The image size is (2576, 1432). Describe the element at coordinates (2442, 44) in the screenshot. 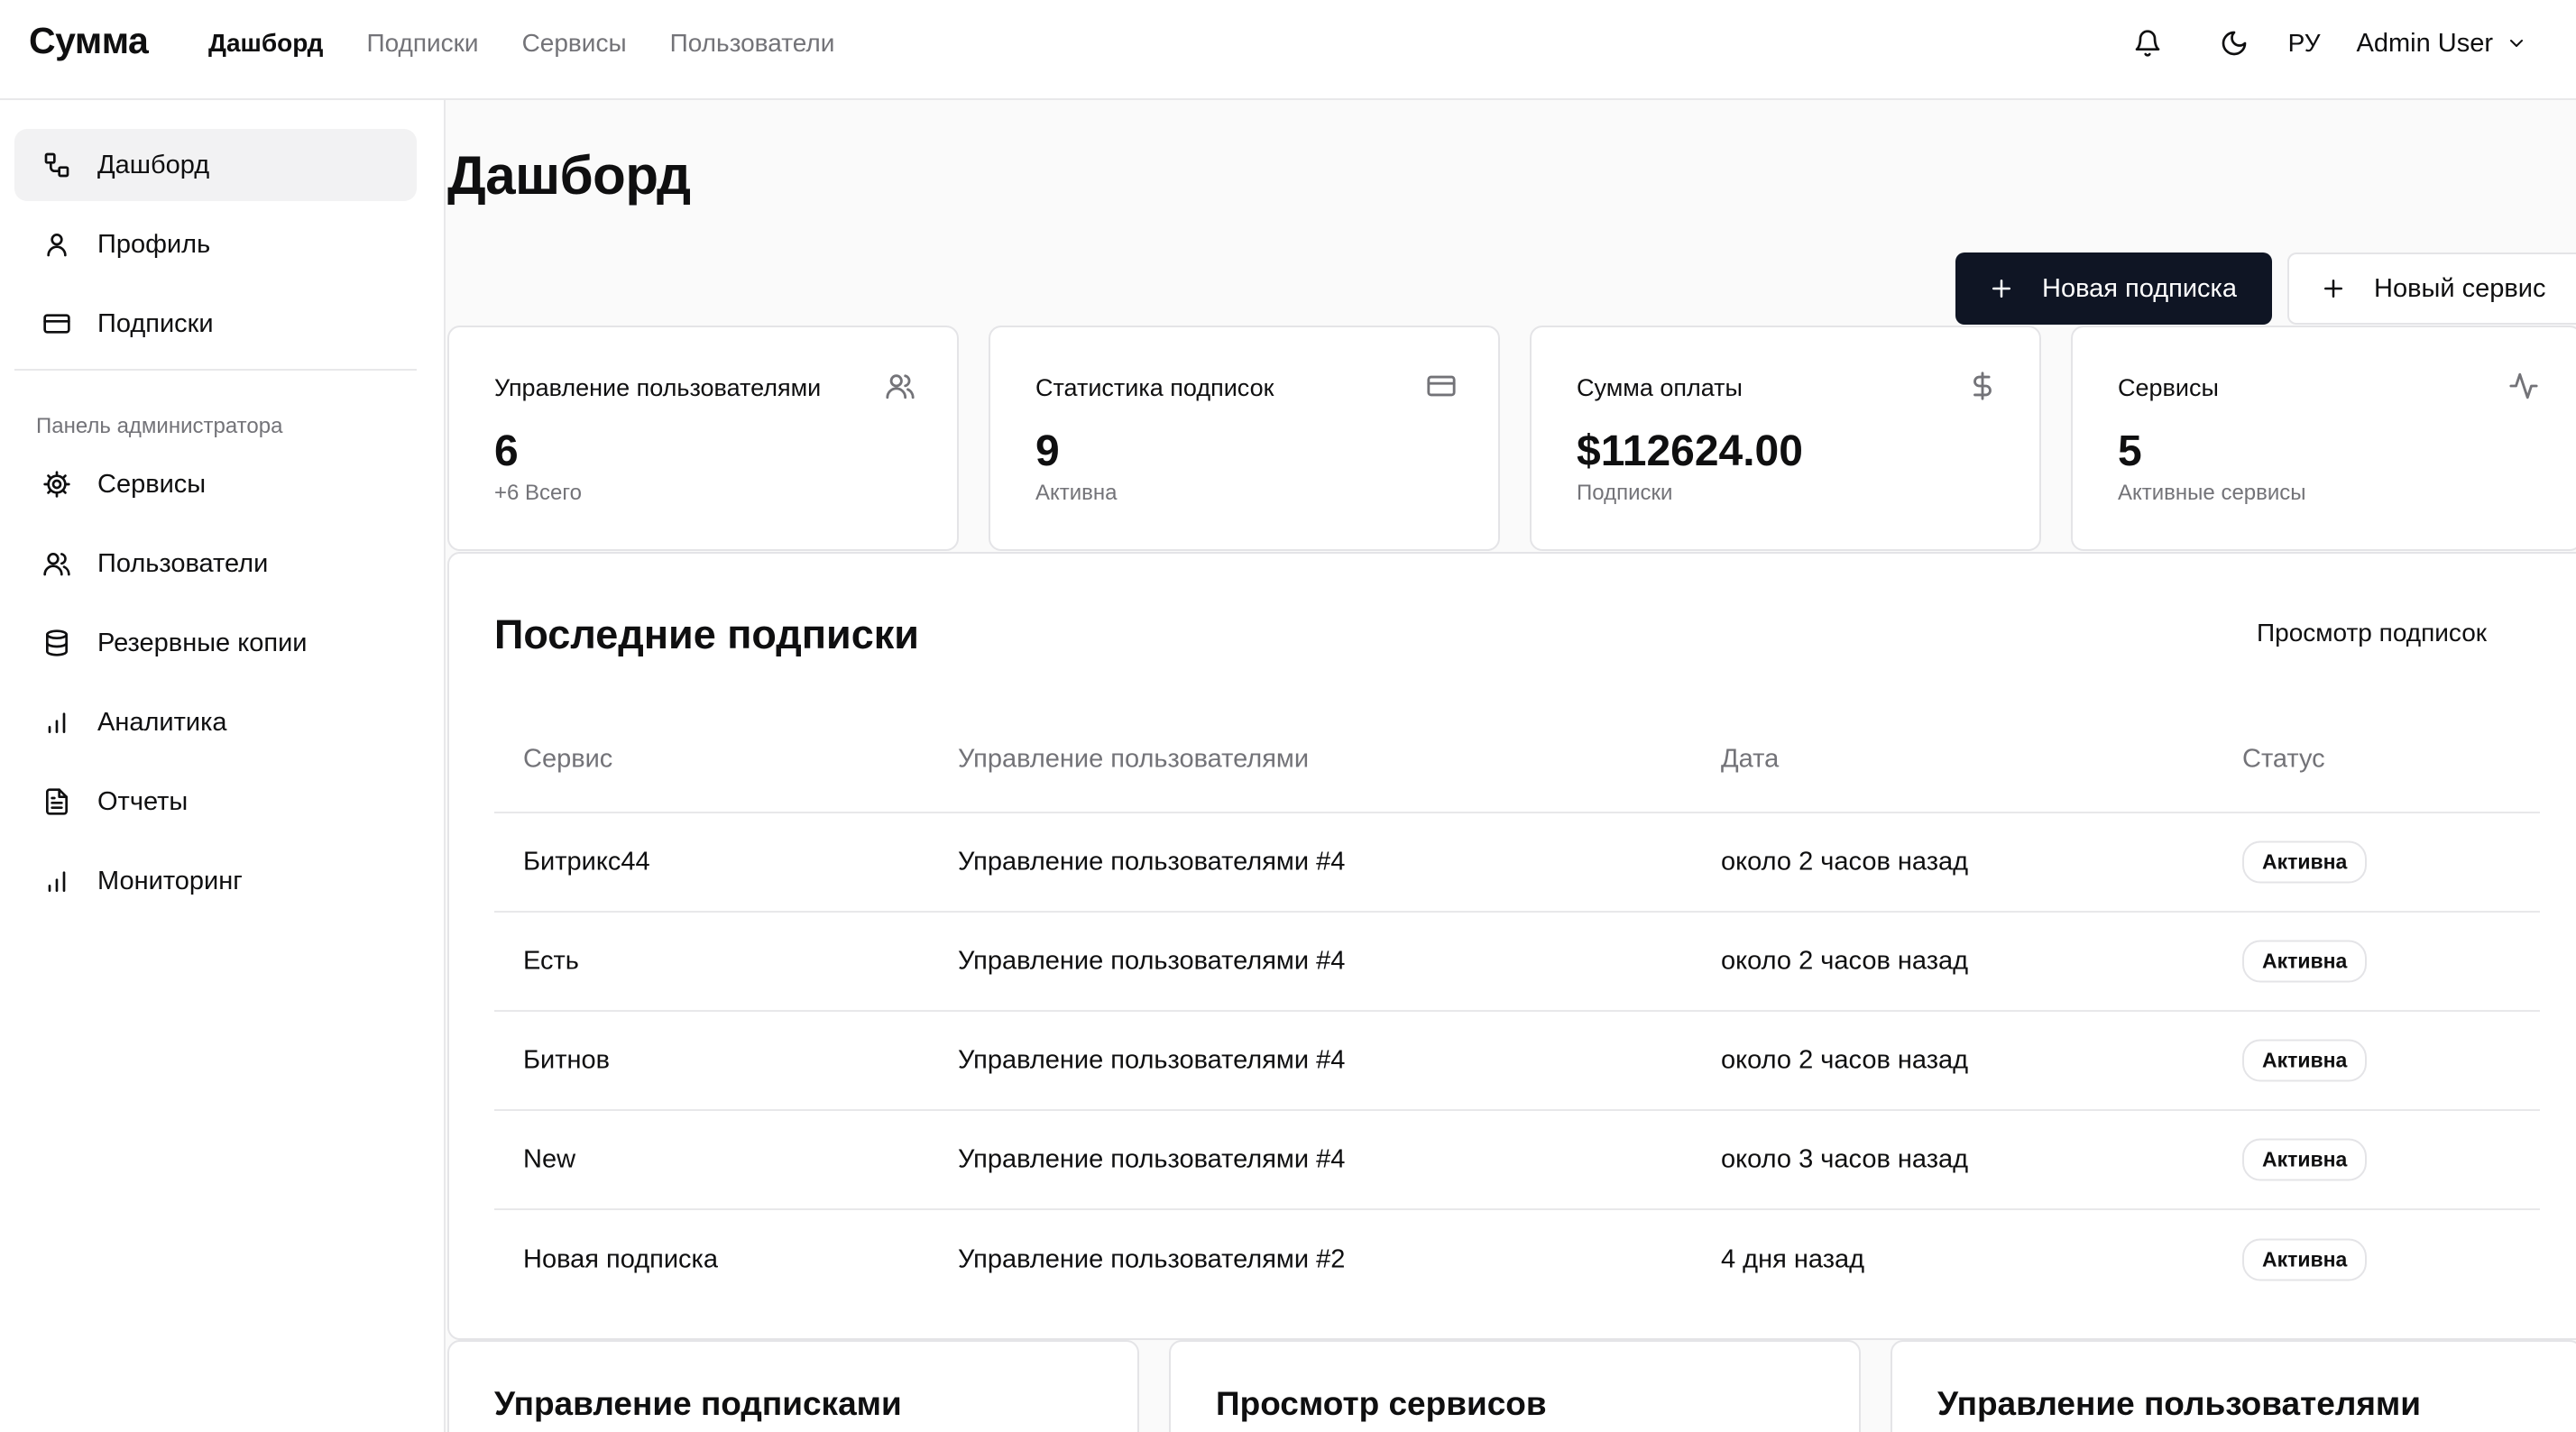

I see `user-menu: Admin User` at that location.